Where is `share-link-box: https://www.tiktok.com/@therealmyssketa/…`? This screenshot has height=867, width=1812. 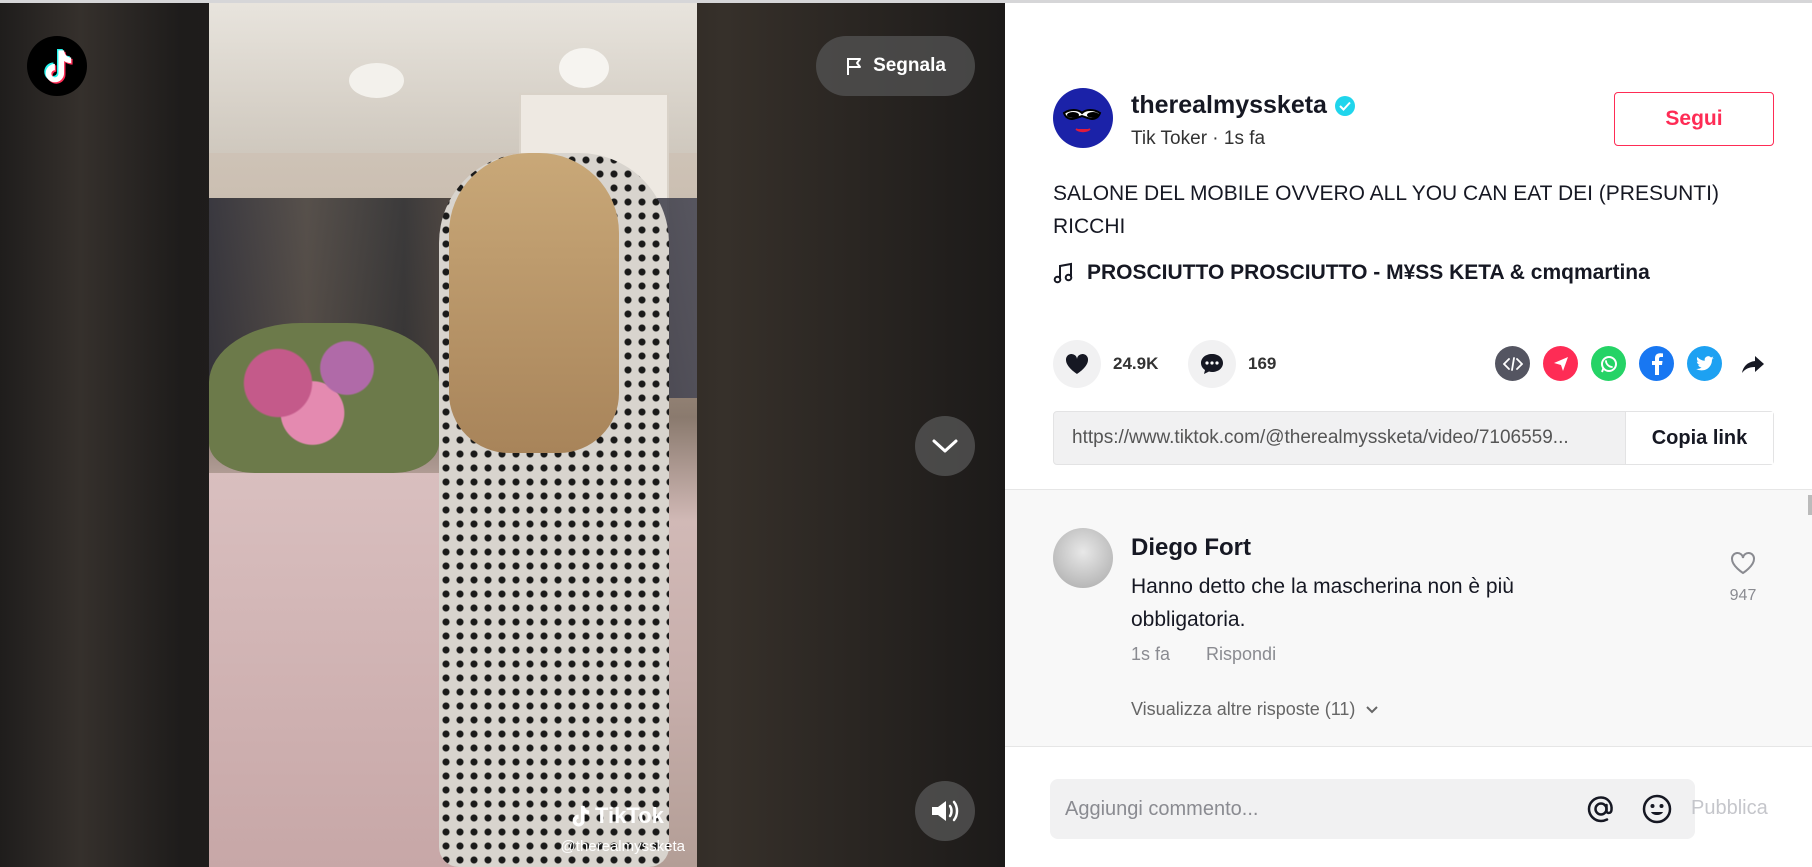 share-link-box: https://www.tiktok.com/@therealmyssketa/… is located at coordinates (1413, 438).